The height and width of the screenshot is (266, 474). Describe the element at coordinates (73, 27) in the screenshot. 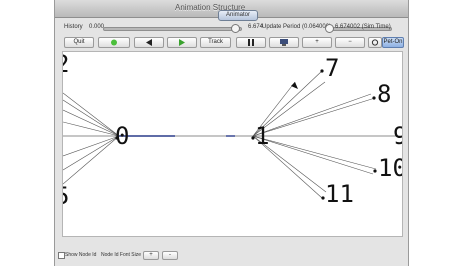

I see `history-label: History` at that location.